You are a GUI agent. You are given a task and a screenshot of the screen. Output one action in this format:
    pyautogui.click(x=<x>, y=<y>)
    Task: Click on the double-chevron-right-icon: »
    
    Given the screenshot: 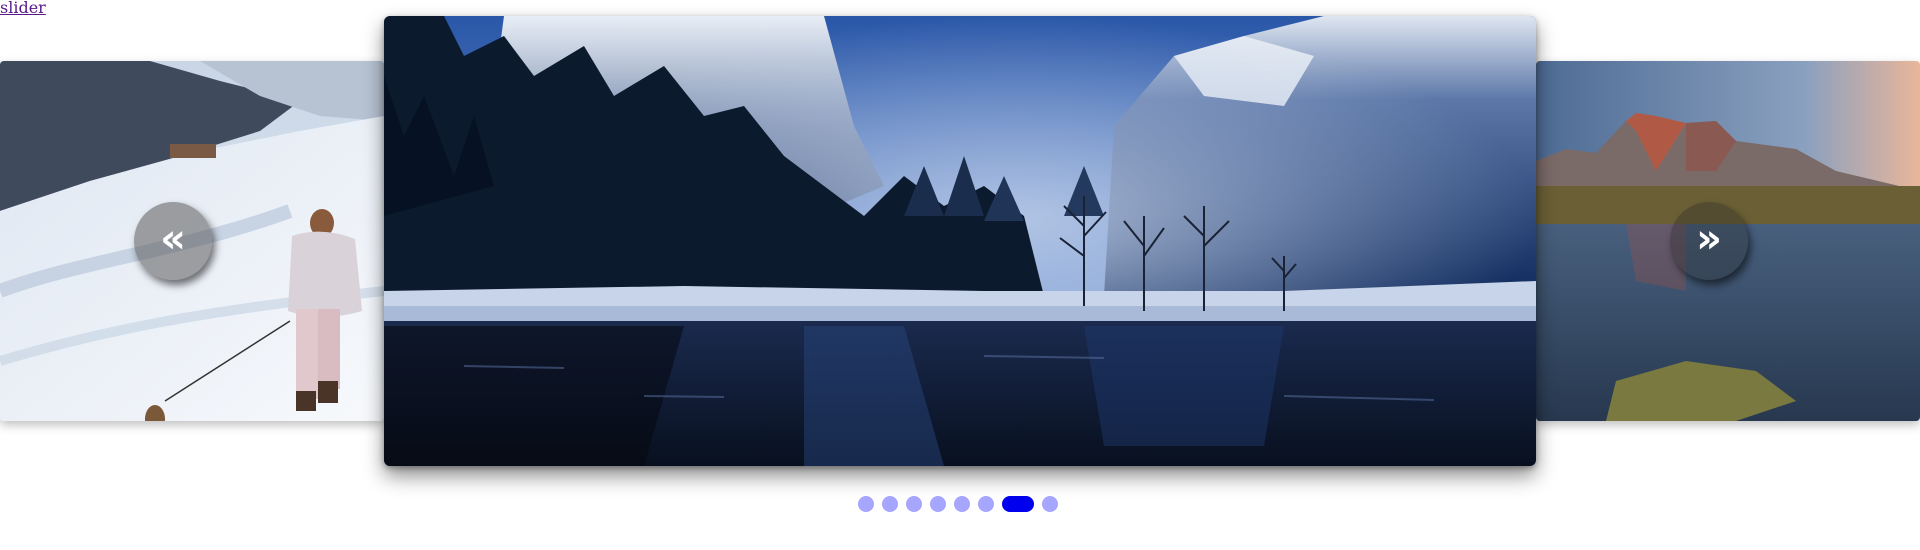 What is the action you would take?
    pyautogui.click(x=1709, y=239)
    